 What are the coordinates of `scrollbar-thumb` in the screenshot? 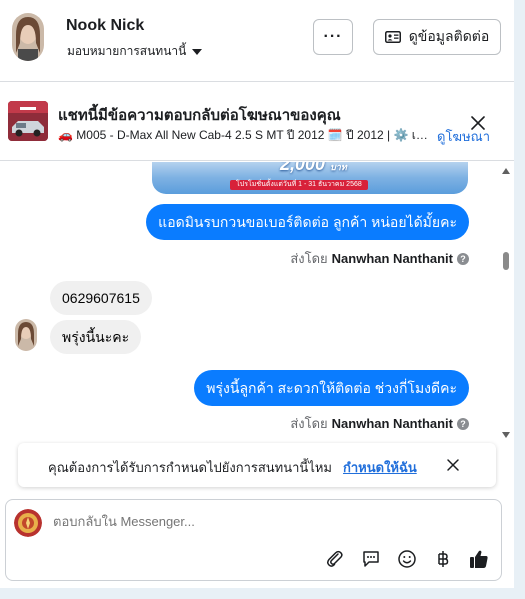 It's located at (506, 261).